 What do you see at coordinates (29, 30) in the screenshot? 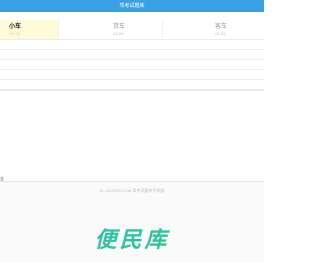
I see `tab-car: 小车 C1 C2` at bounding box center [29, 30].